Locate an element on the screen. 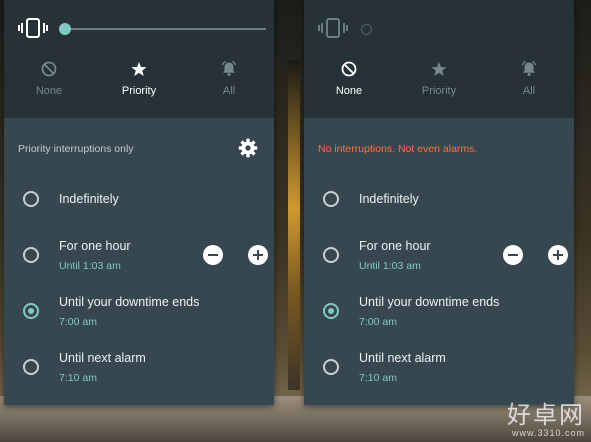  volume-slider-thumb-disabled is located at coordinates (366, 29).